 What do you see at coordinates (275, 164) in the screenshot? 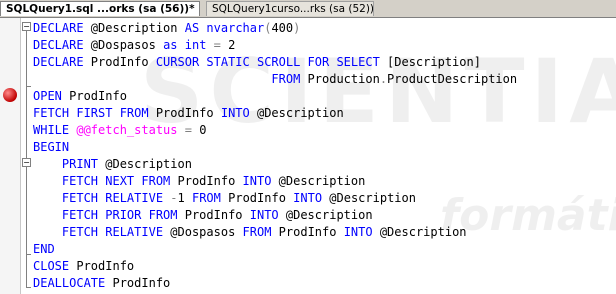
I see `code-line: PRINT @Description` at bounding box center [275, 164].